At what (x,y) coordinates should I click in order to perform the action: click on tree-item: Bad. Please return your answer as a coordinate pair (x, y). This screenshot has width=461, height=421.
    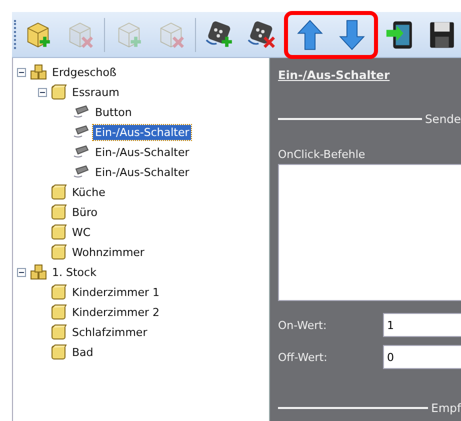
    Looking at the image, I should click on (83, 352).